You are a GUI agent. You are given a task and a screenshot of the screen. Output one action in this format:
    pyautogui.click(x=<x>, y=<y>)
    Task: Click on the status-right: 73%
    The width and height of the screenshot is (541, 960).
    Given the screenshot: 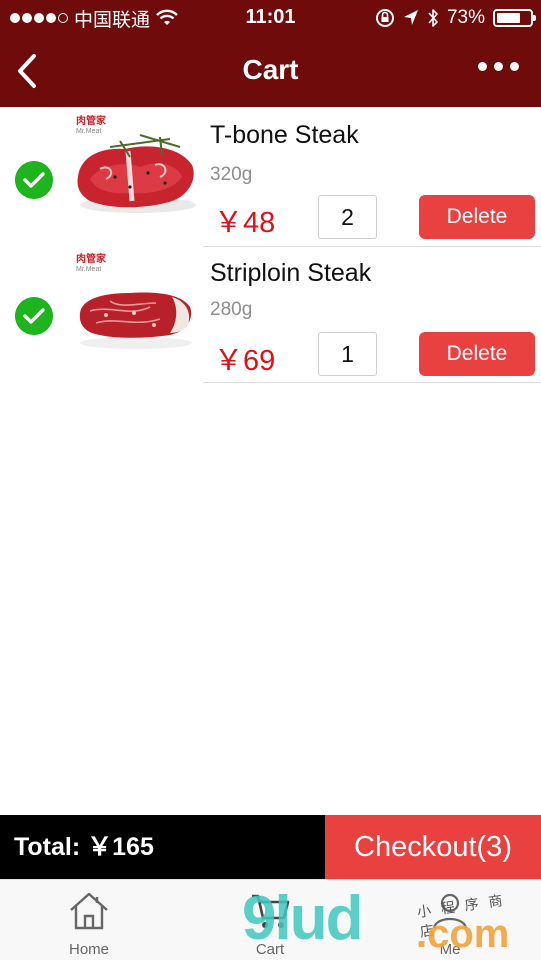 What is the action you would take?
    pyautogui.click(x=455, y=18)
    